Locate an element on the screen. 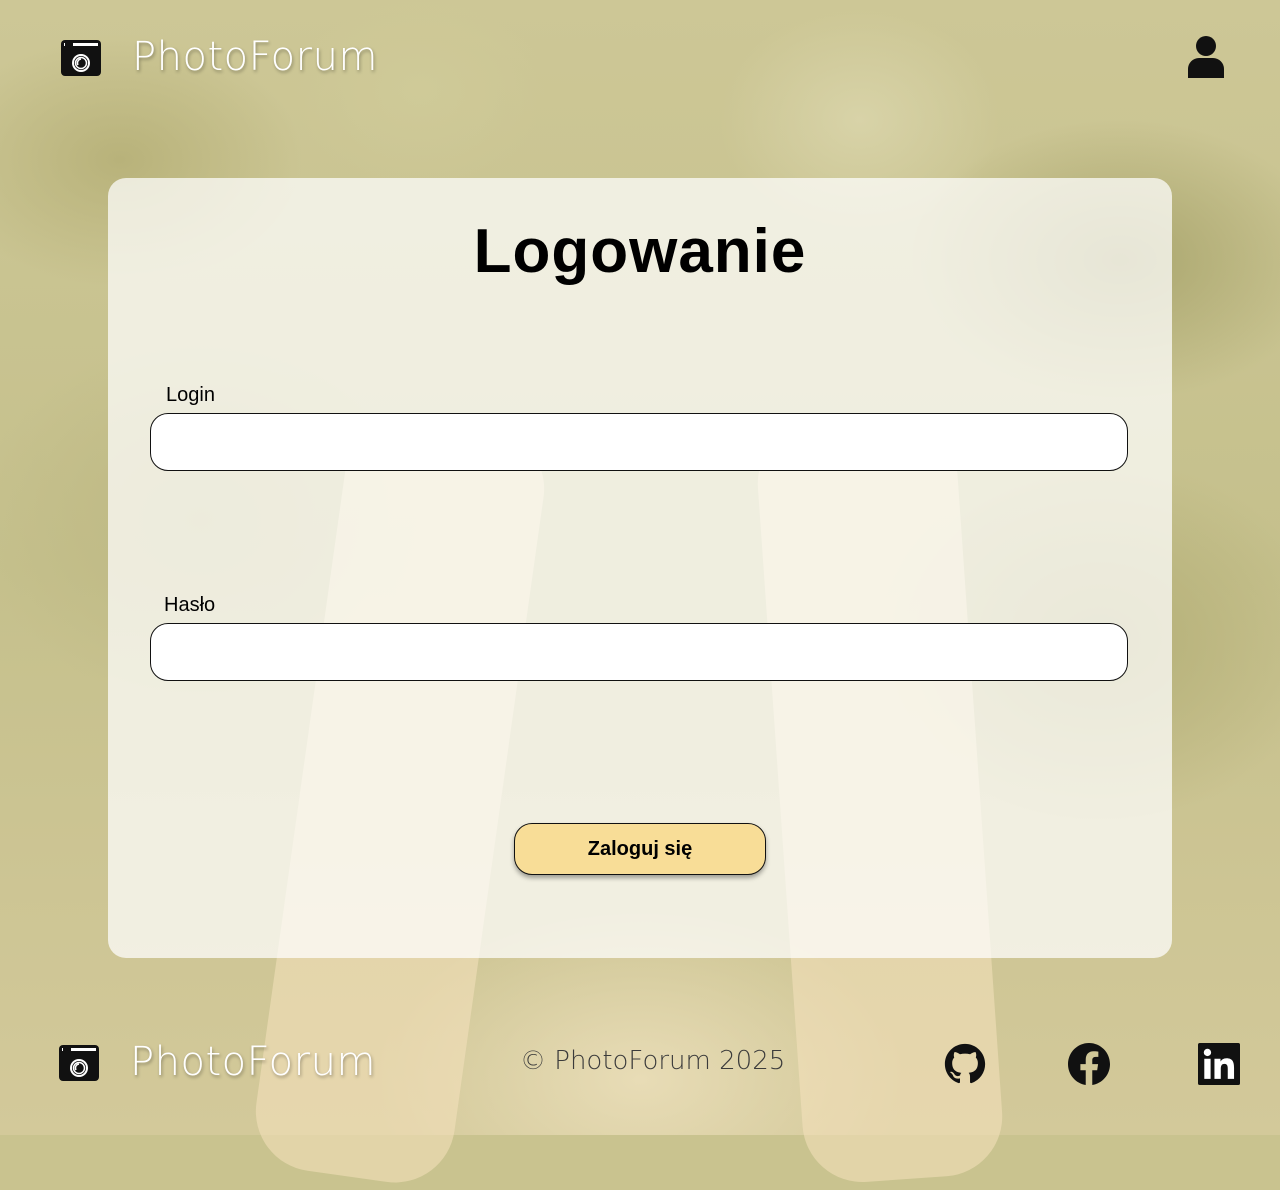 The width and height of the screenshot is (1280, 1190). user-account-button is located at coordinates (1206, 57).